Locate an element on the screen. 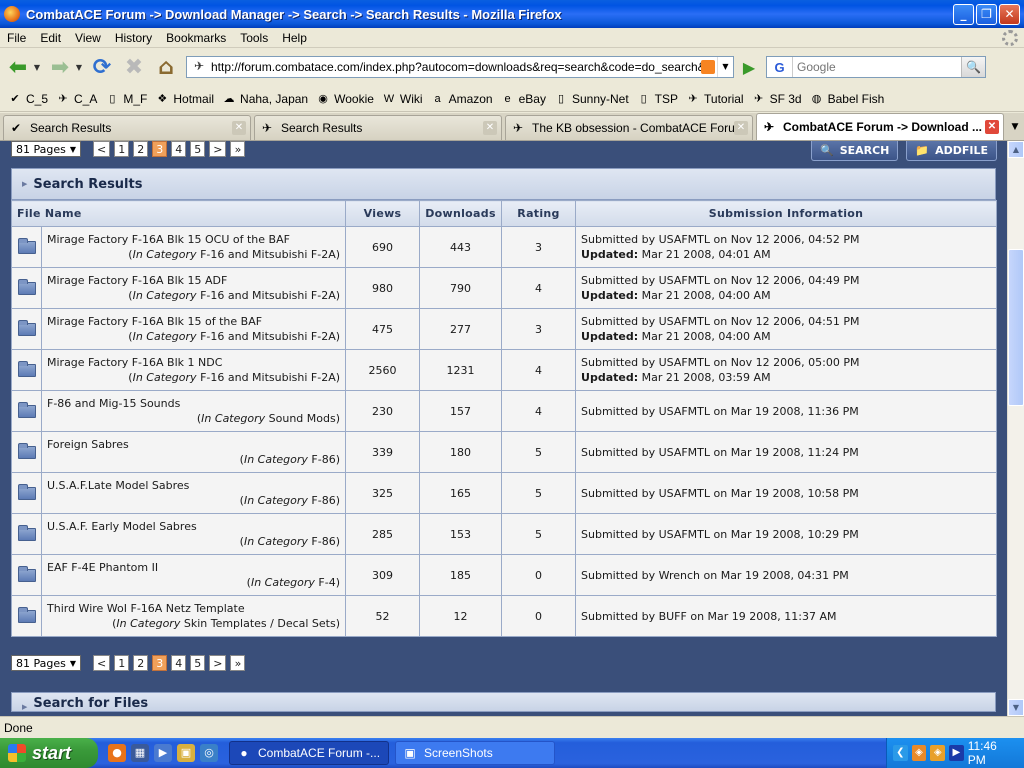 The width and height of the screenshot is (1024, 768). back-history-dropdown: ▼ is located at coordinates (37, 67).